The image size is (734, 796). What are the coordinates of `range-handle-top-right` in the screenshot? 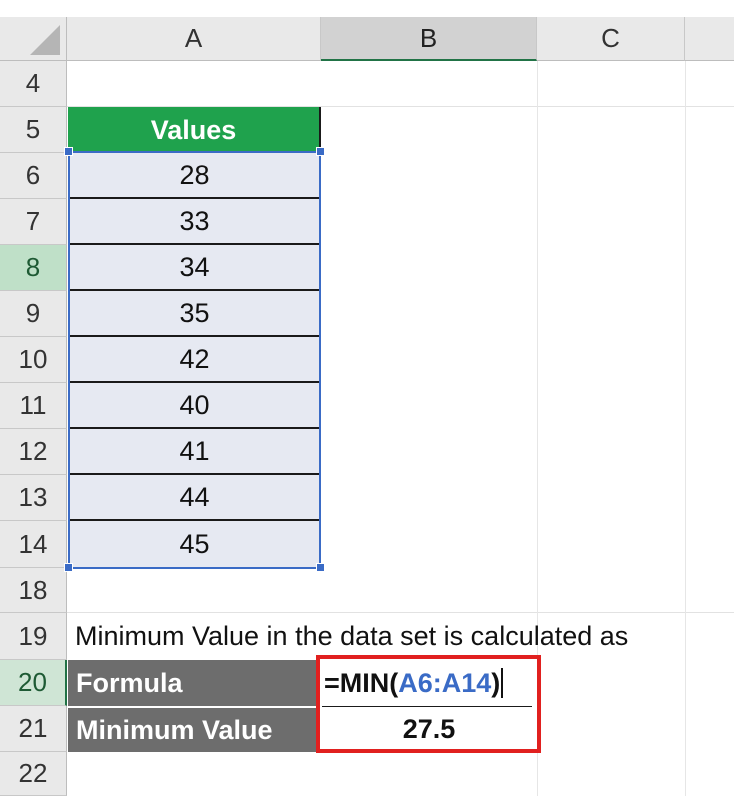 It's located at (320, 151).